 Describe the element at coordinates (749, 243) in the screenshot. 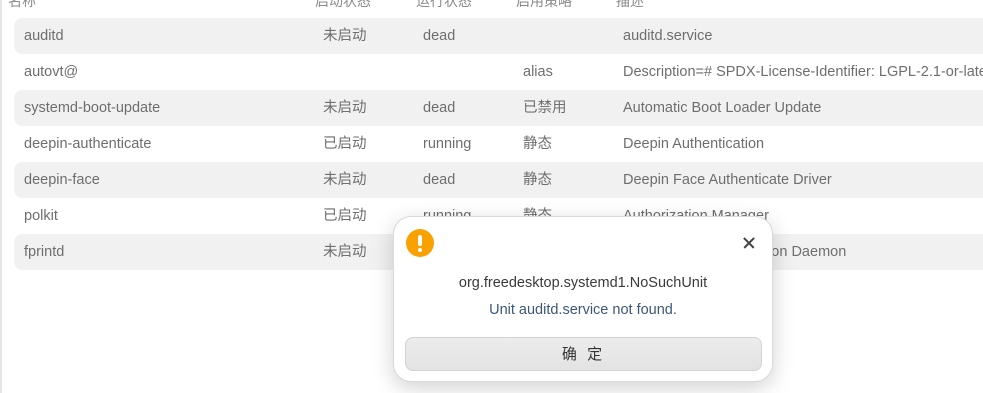

I see `close-icon` at that location.